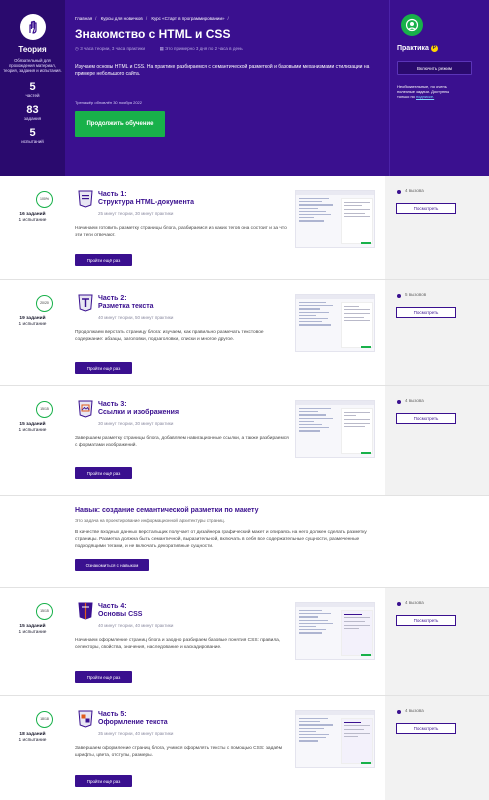 This screenshot has height=800, width=489. What do you see at coordinates (120, 124) in the screenshot?
I see `continue-button: Продолжить обучение` at bounding box center [120, 124].